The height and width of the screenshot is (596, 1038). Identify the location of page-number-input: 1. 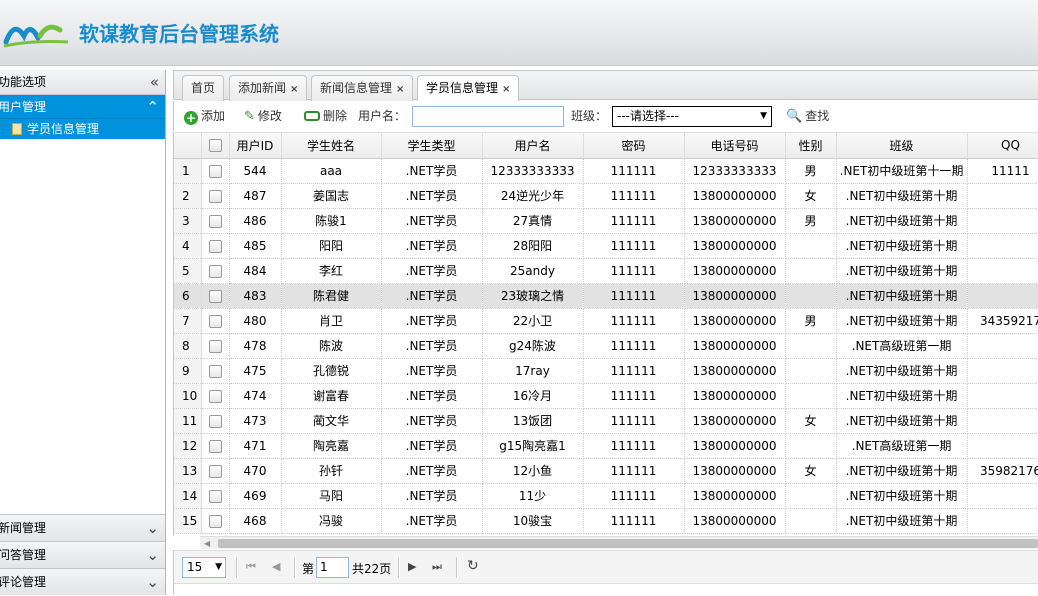
(332, 567).